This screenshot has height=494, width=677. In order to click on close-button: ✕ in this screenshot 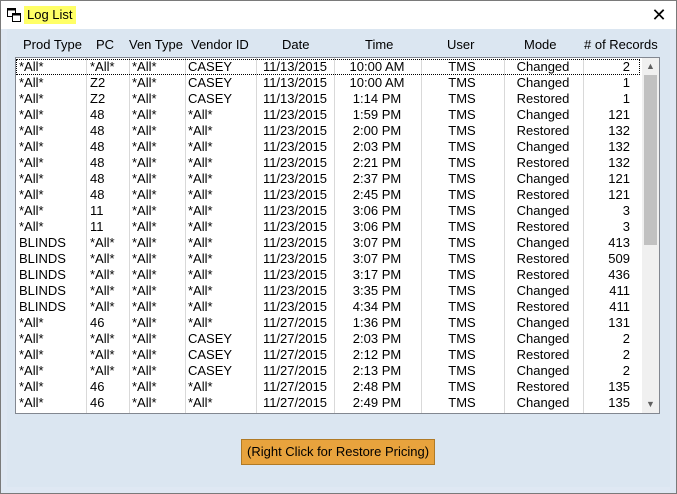, I will do `click(659, 15)`.